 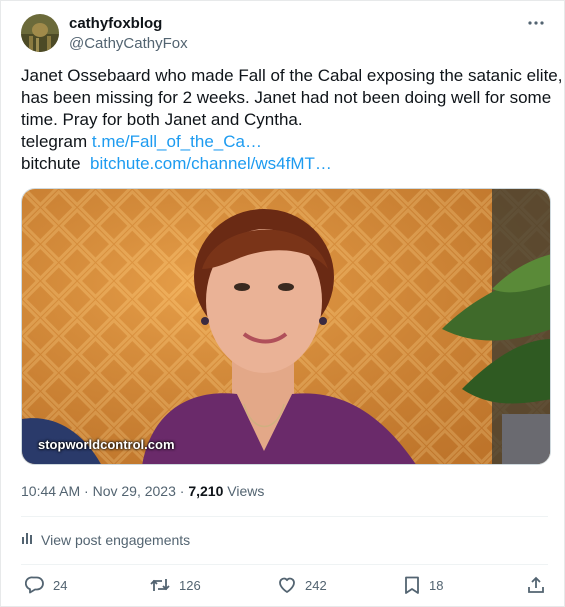 I want to click on user-handle: @CathyCathyFox, so click(x=128, y=43).